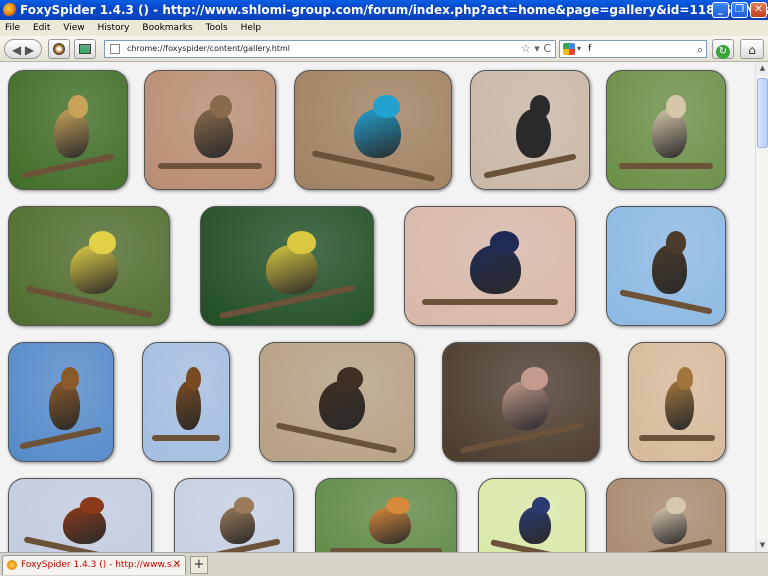 This screenshot has height=576, width=768. Describe the element at coordinates (720, 10) in the screenshot. I see `minimize-button: _` at that location.